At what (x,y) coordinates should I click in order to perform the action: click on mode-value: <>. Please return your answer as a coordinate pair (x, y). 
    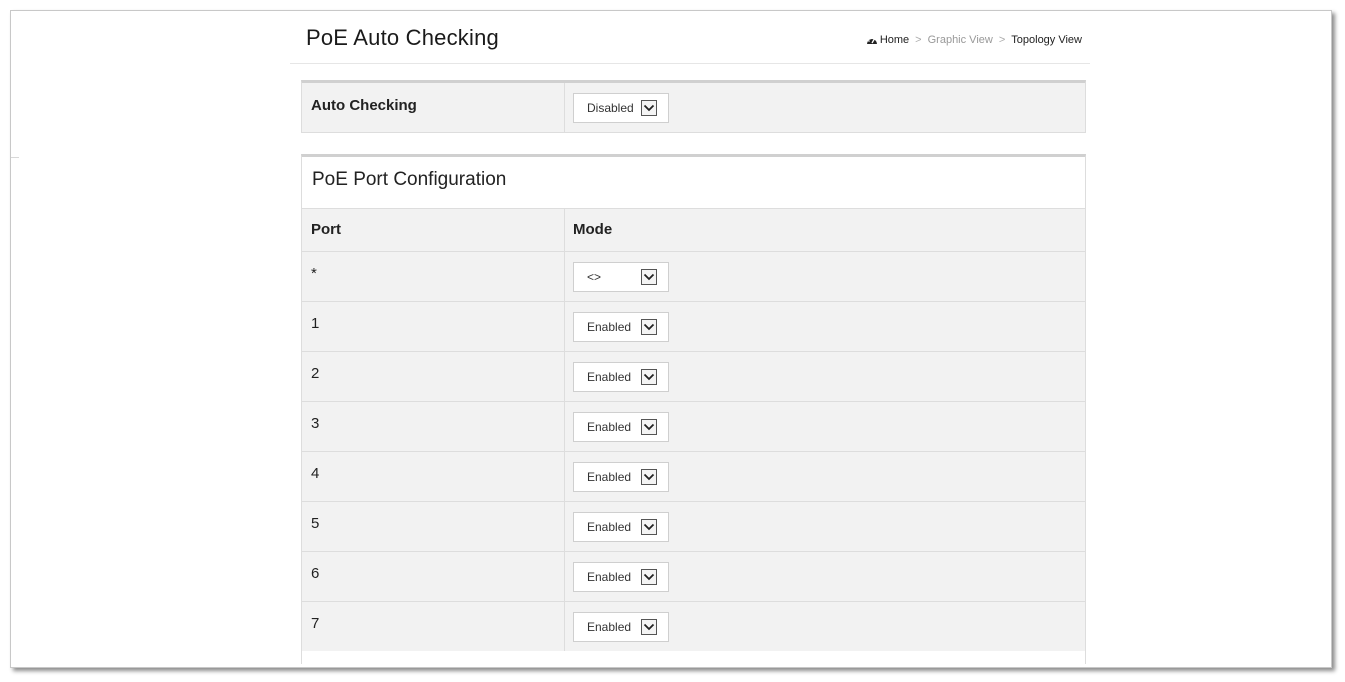
    Looking at the image, I should click on (594, 277).